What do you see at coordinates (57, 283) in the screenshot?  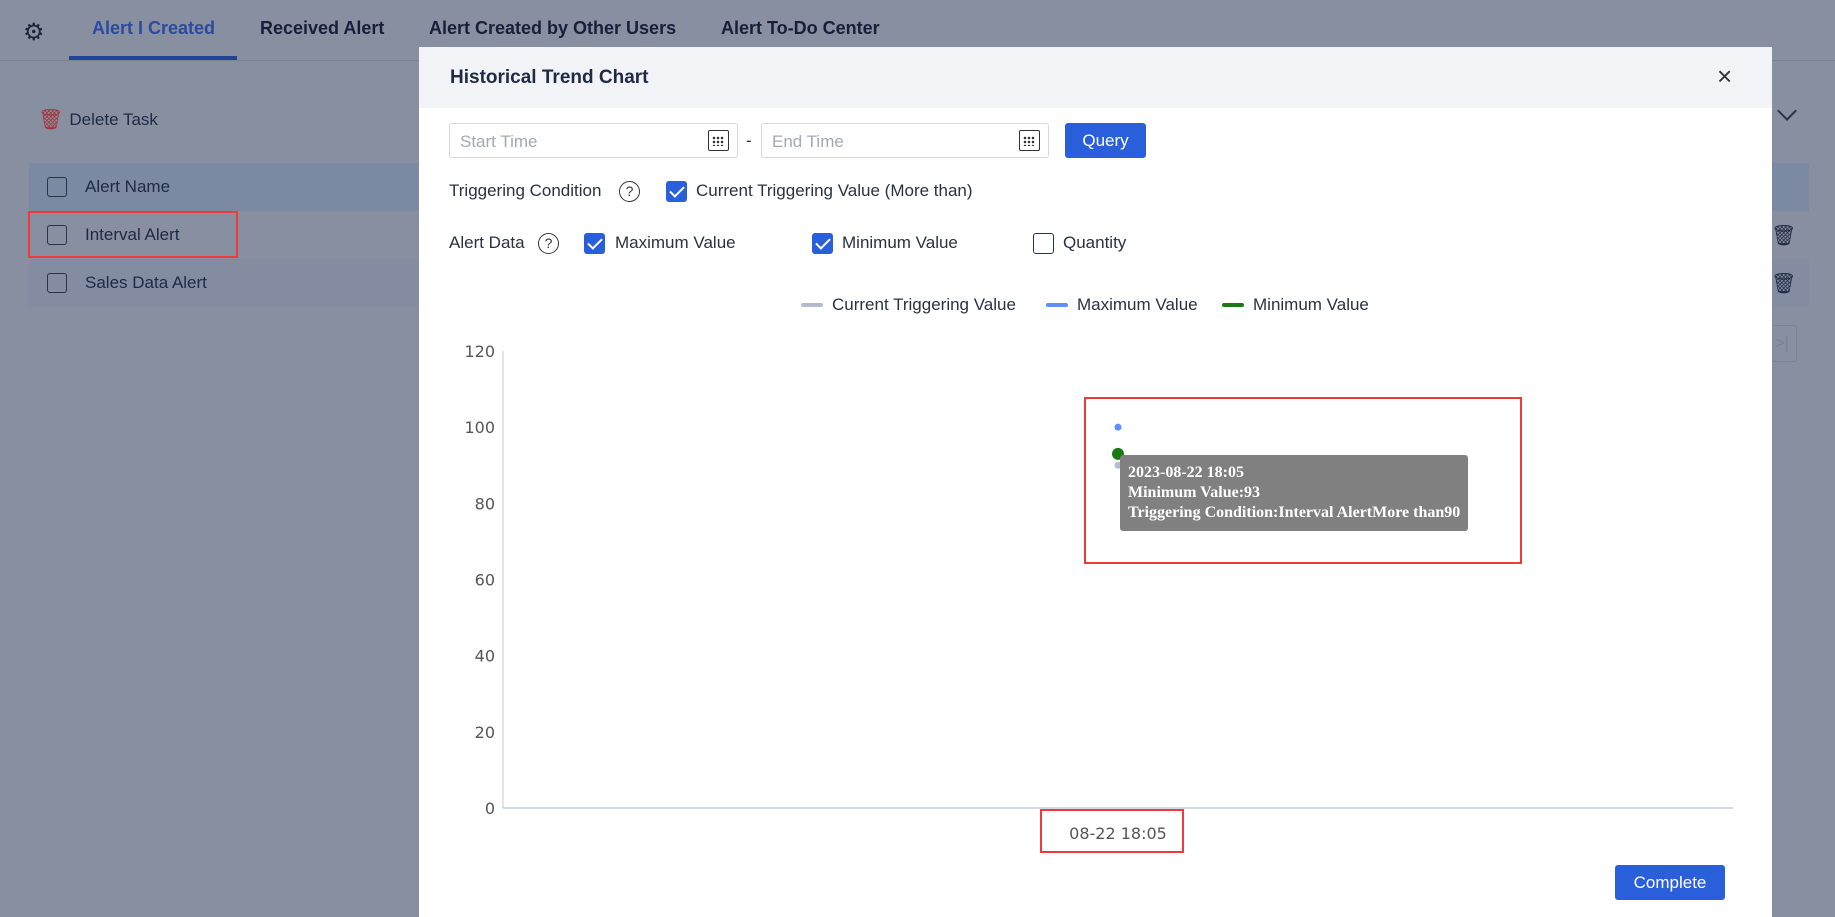 I see `row-checkbox` at bounding box center [57, 283].